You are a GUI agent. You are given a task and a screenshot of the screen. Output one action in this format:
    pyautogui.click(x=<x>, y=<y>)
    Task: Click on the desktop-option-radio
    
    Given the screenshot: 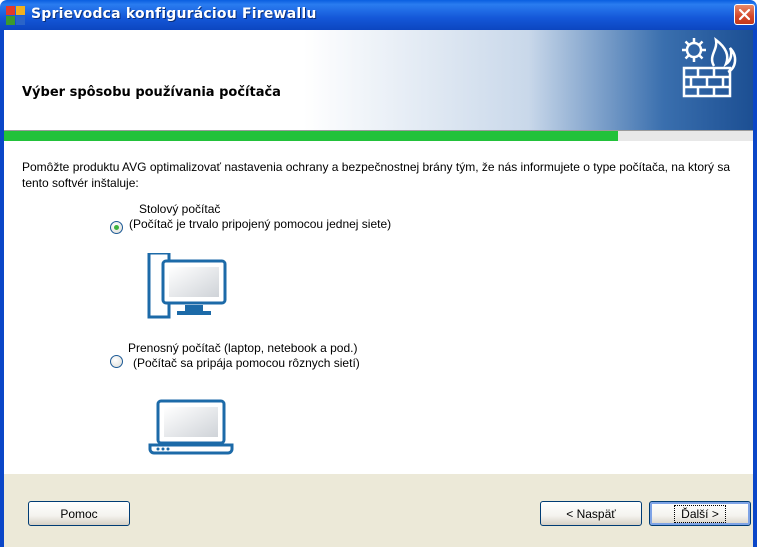 What is the action you would take?
    pyautogui.click(x=116, y=227)
    